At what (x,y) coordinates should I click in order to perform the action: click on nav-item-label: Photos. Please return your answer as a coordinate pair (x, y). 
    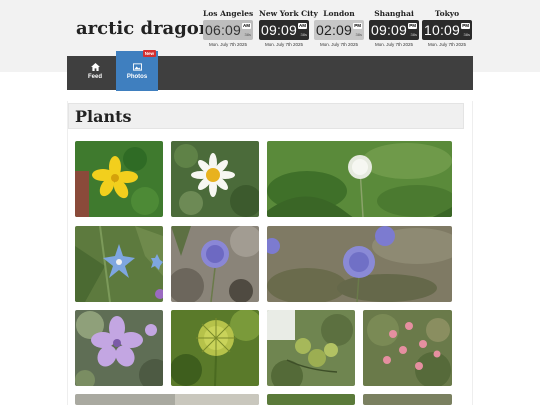
    Looking at the image, I should click on (137, 77).